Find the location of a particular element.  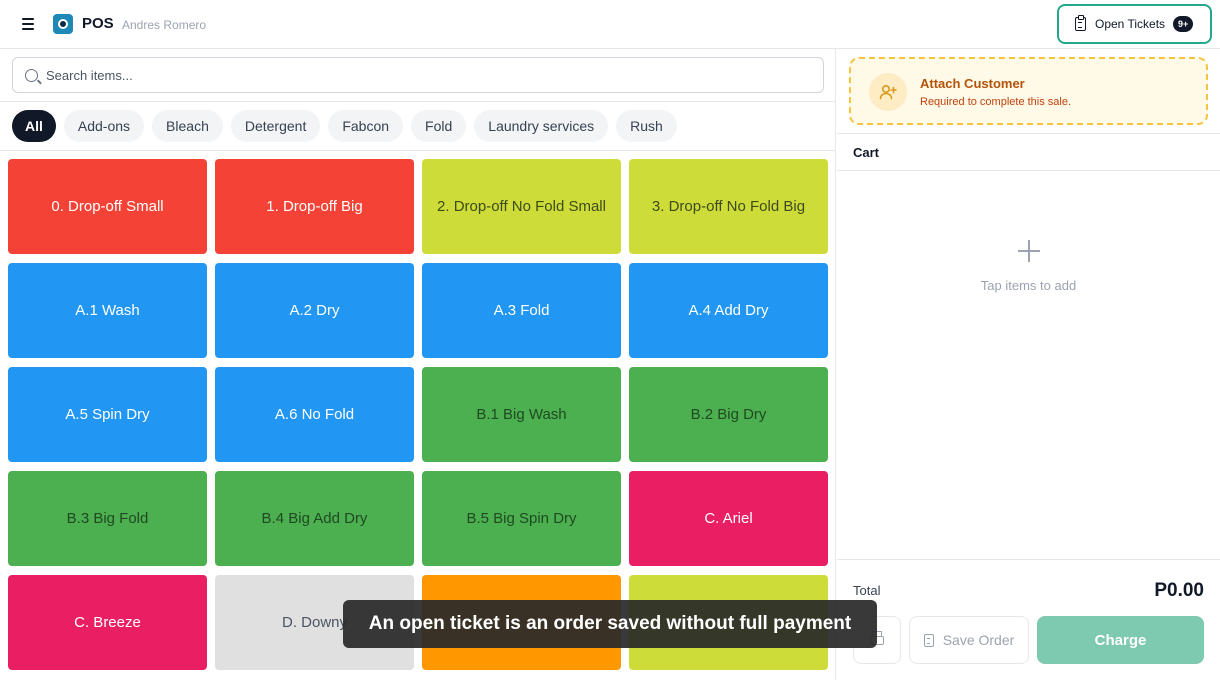

item-tile: 1. Drop-off Big is located at coordinates (314, 206).